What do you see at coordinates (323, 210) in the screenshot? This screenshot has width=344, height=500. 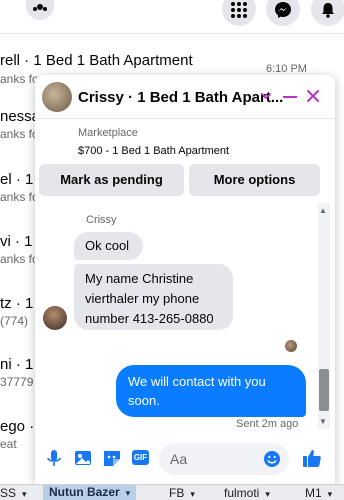 I see `scroll-up-arrow-icon: ▲` at bounding box center [323, 210].